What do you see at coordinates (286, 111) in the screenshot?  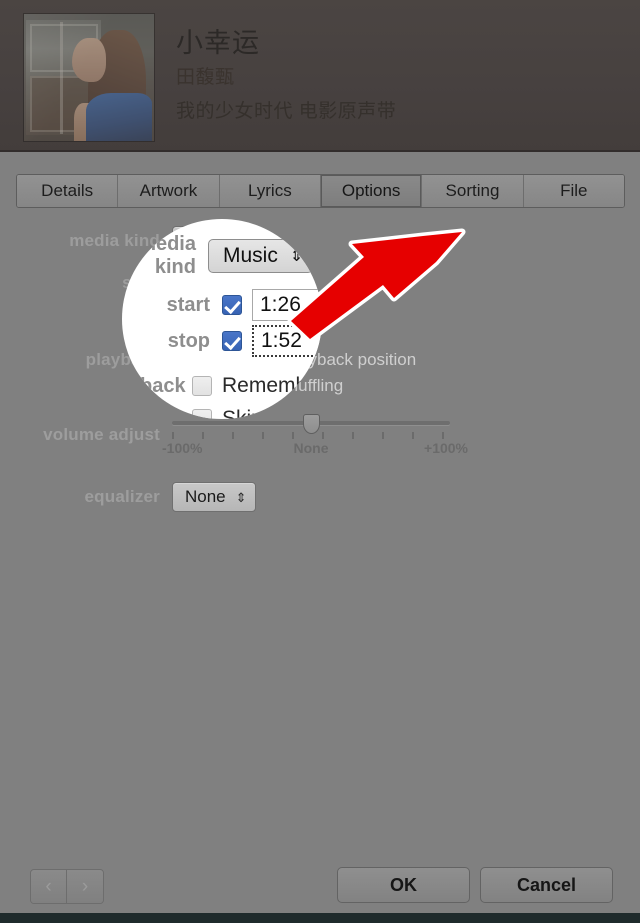 I see `album-name: 我的少女时代 电影原声带` at bounding box center [286, 111].